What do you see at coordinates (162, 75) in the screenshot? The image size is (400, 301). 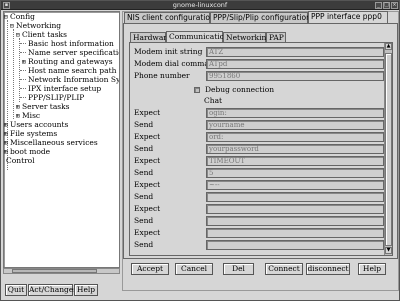 I see `phone-number-label: Phone number` at bounding box center [162, 75].